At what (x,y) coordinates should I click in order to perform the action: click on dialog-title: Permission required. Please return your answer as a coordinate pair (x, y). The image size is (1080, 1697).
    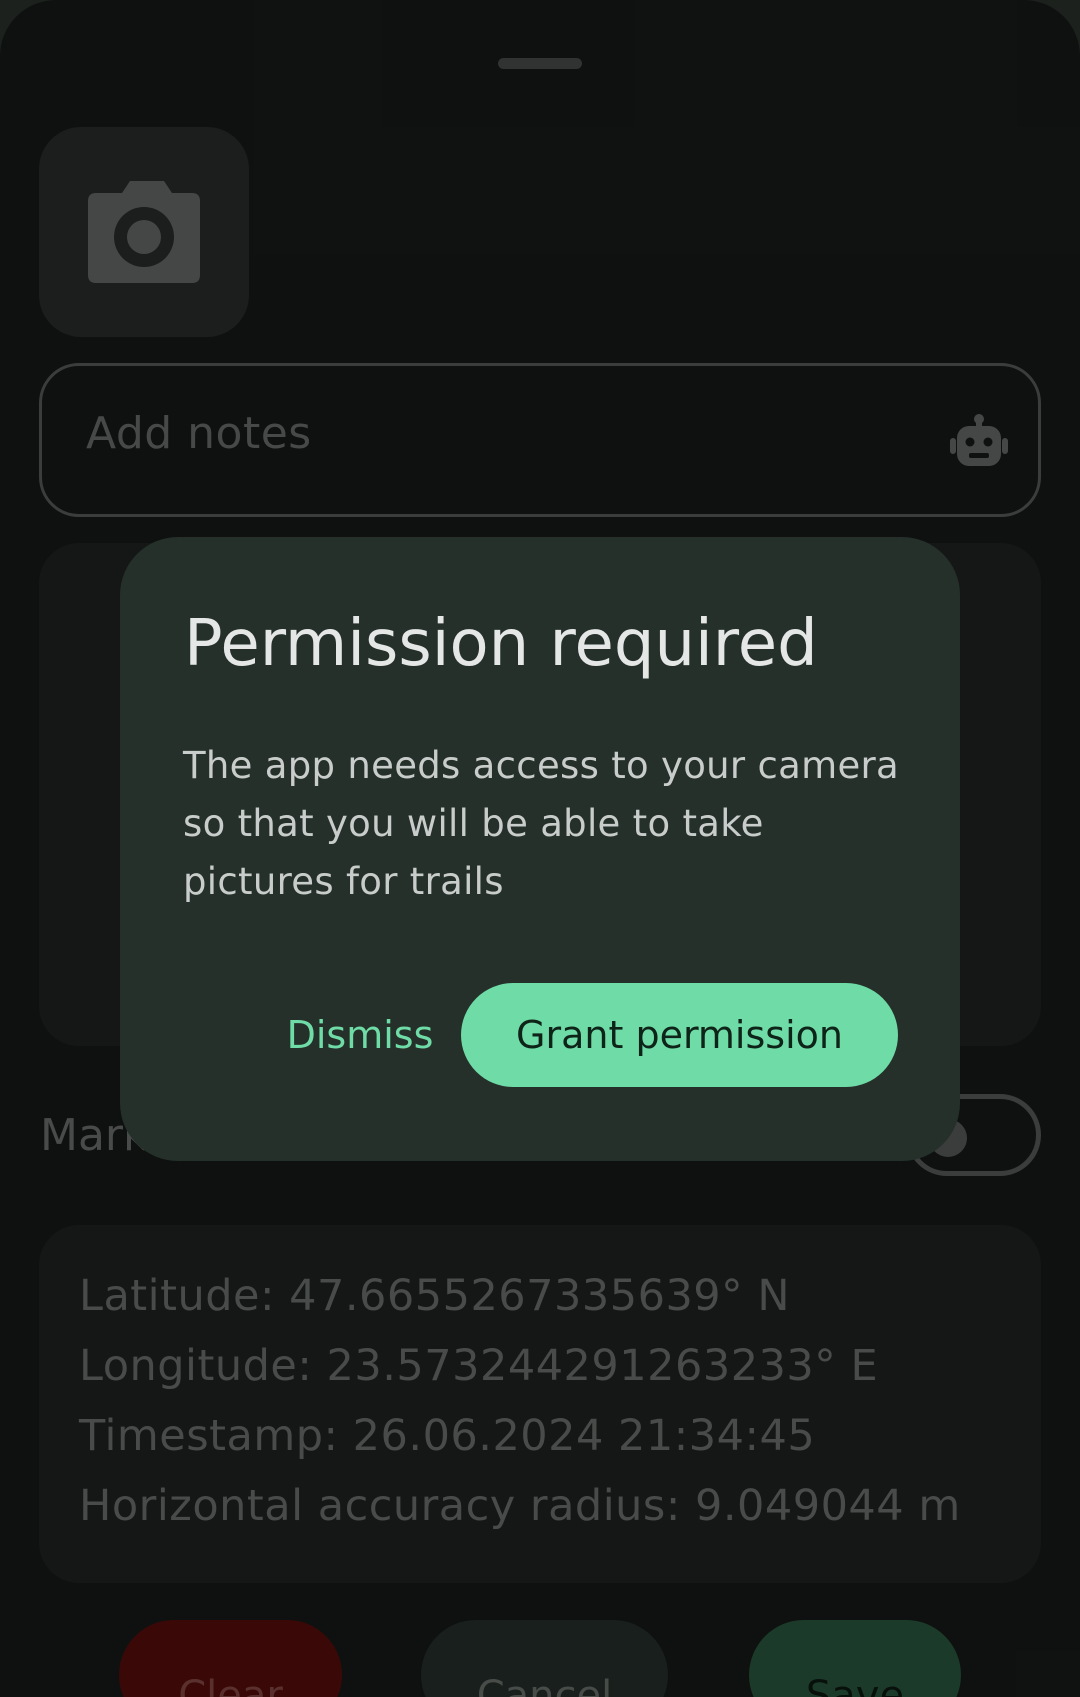
    Looking at the image, I should click on (501, 644).